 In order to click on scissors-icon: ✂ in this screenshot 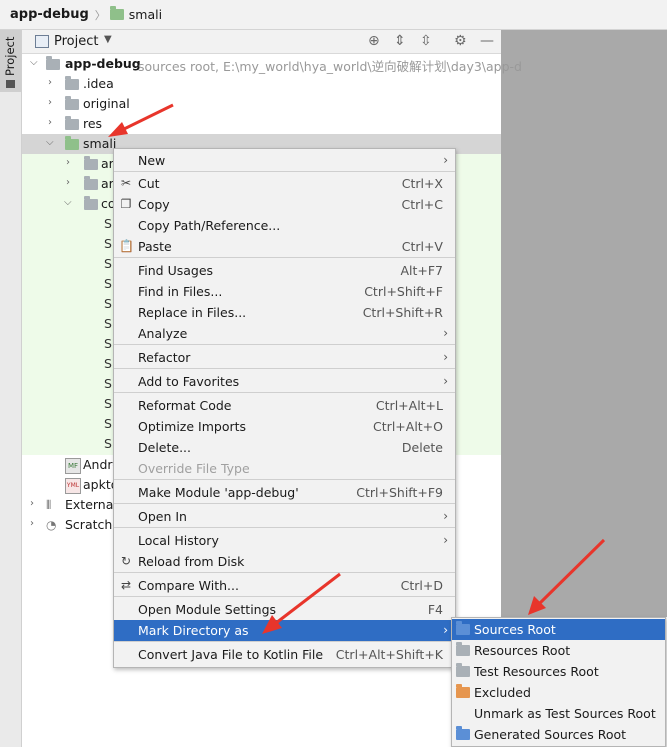, I will do `click(126, 183)`.